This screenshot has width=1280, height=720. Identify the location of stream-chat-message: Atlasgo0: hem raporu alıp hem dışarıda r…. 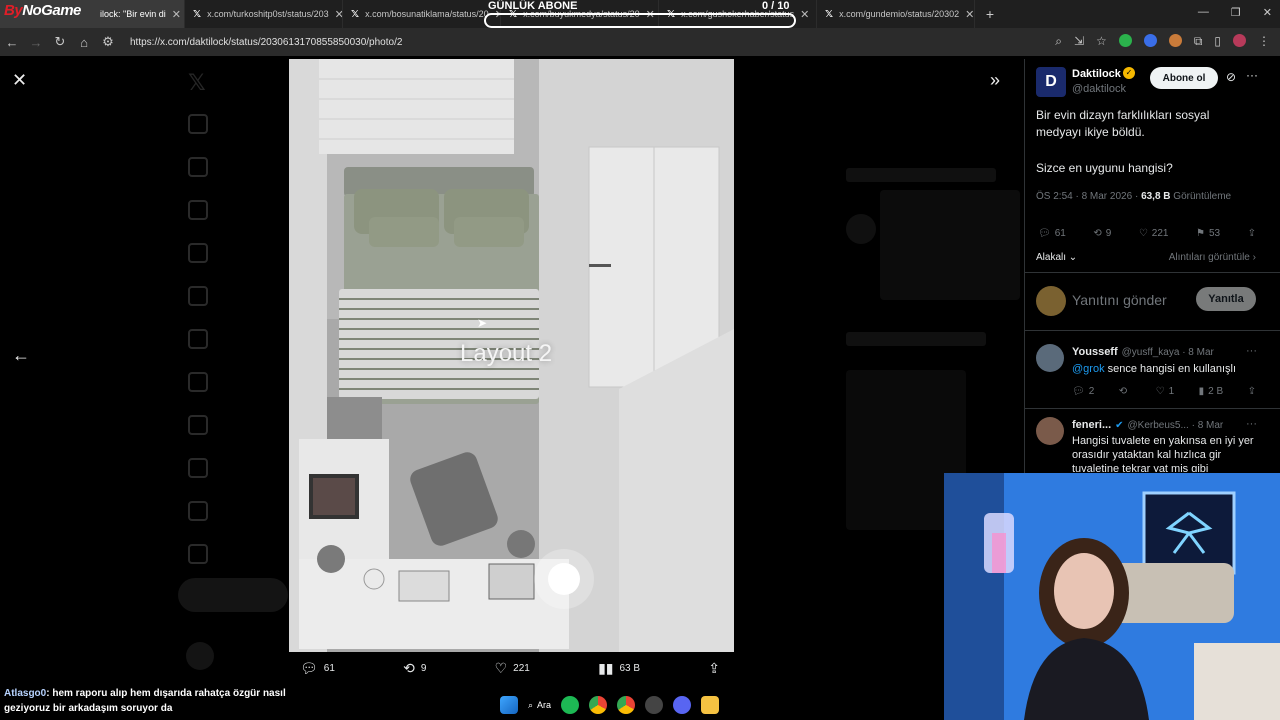
(154, 701).